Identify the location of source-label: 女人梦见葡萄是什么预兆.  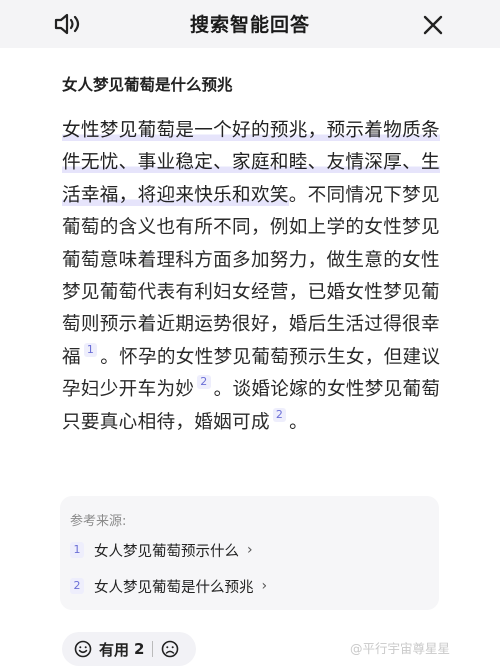
(174, 587).